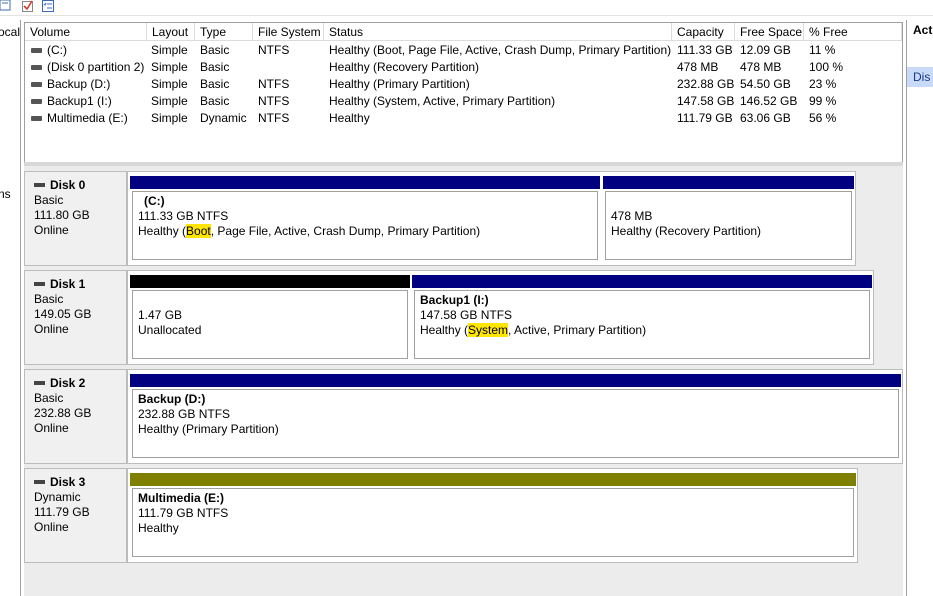 The height and width of the screenshot is (596, 933). Describe the element at coordinates (63, 314) in the screenshot. I see `disk-size: 149.05 GB` at that location.